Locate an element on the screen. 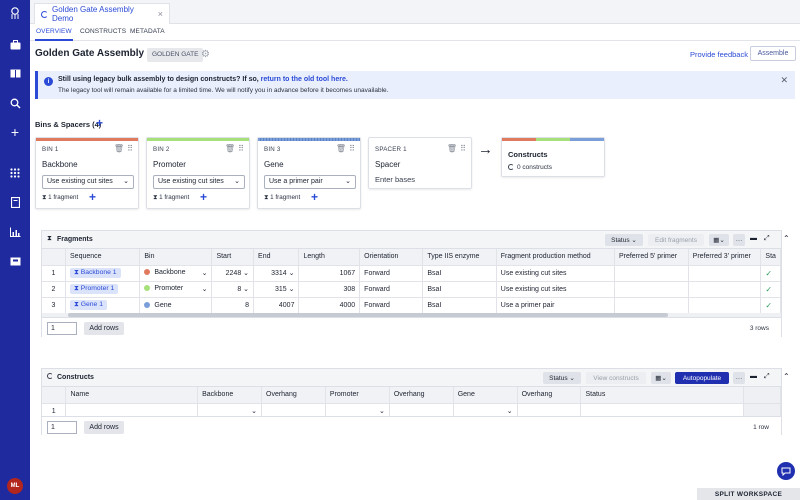 This screenshot has width=800, height=500. bin-cell: Backbone ⌄ is located at coordinates (176, 273).